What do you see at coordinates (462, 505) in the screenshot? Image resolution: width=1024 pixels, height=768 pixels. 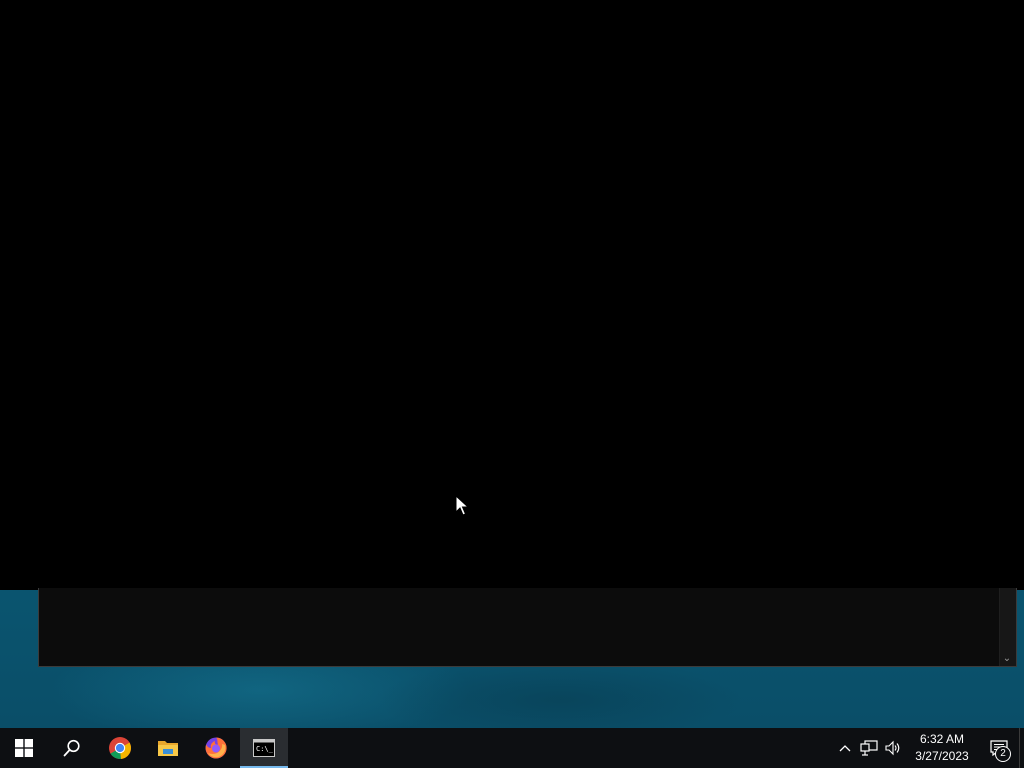 I see `mouse-pointer-icon` at bounding box center [462, 505].